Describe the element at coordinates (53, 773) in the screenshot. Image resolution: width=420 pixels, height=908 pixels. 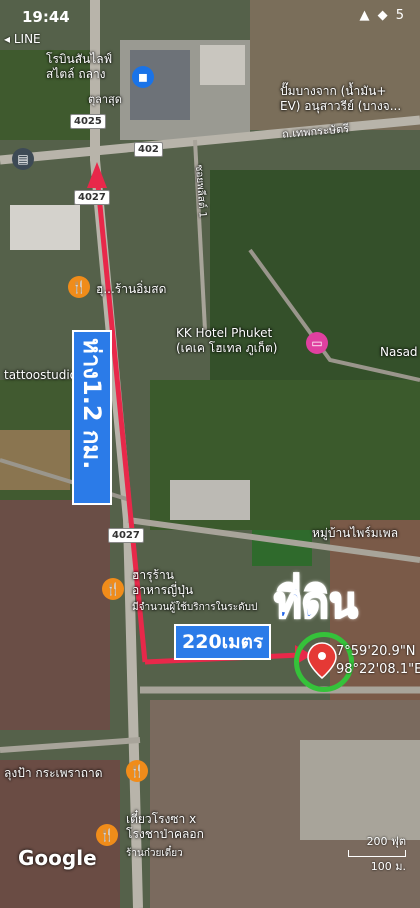
I see `lung-pa-label: ลุงป้า กระเพราถาด` at that location.